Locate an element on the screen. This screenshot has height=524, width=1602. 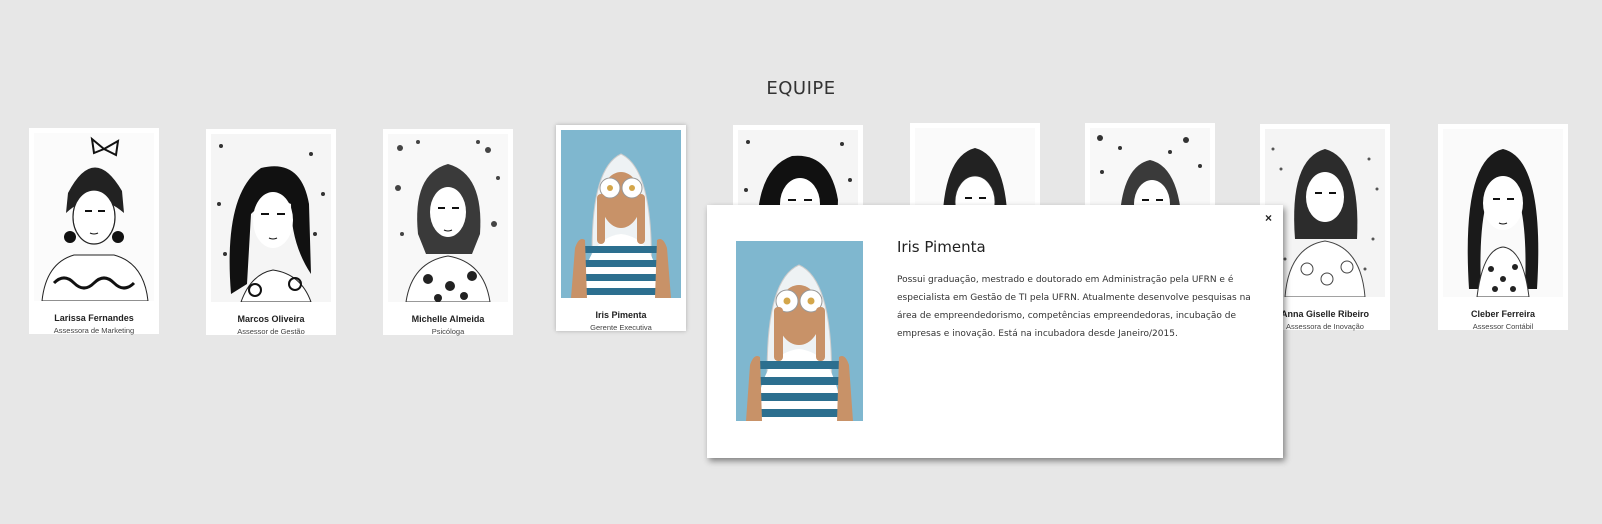
team-card-michelle: Michelle Almeida Psicóloga is located at coordinates (448, 232).